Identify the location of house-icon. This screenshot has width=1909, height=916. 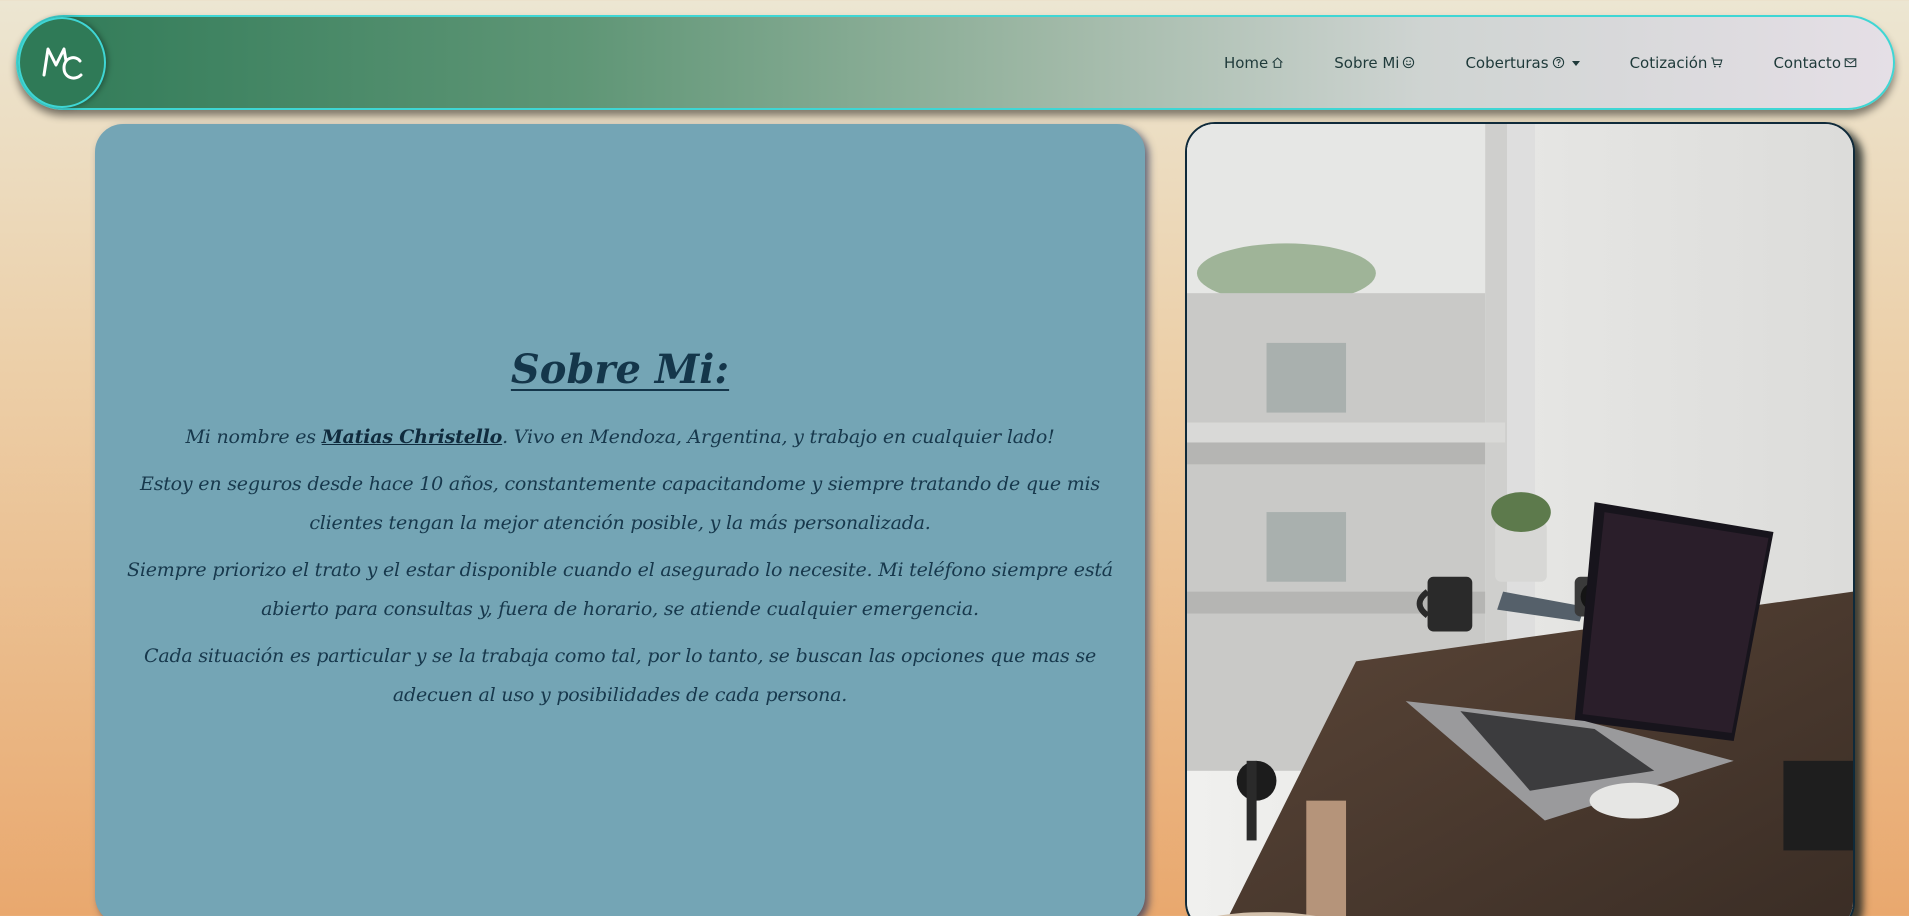
(1277, 62).